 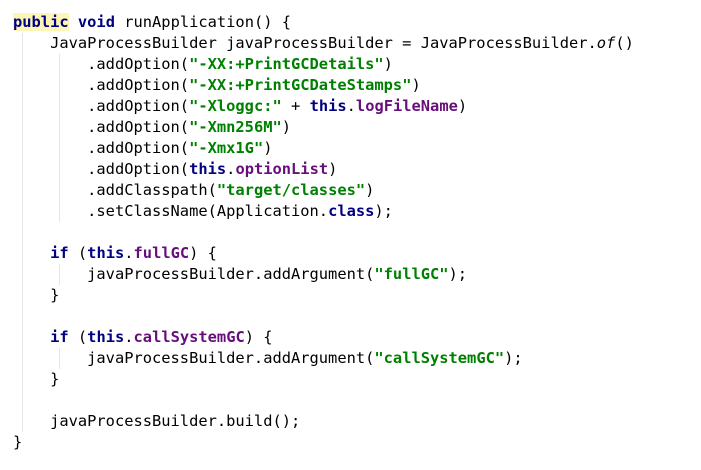 I want to click on code-token-str: "-Xmn256M", so click(x=235, y=127).